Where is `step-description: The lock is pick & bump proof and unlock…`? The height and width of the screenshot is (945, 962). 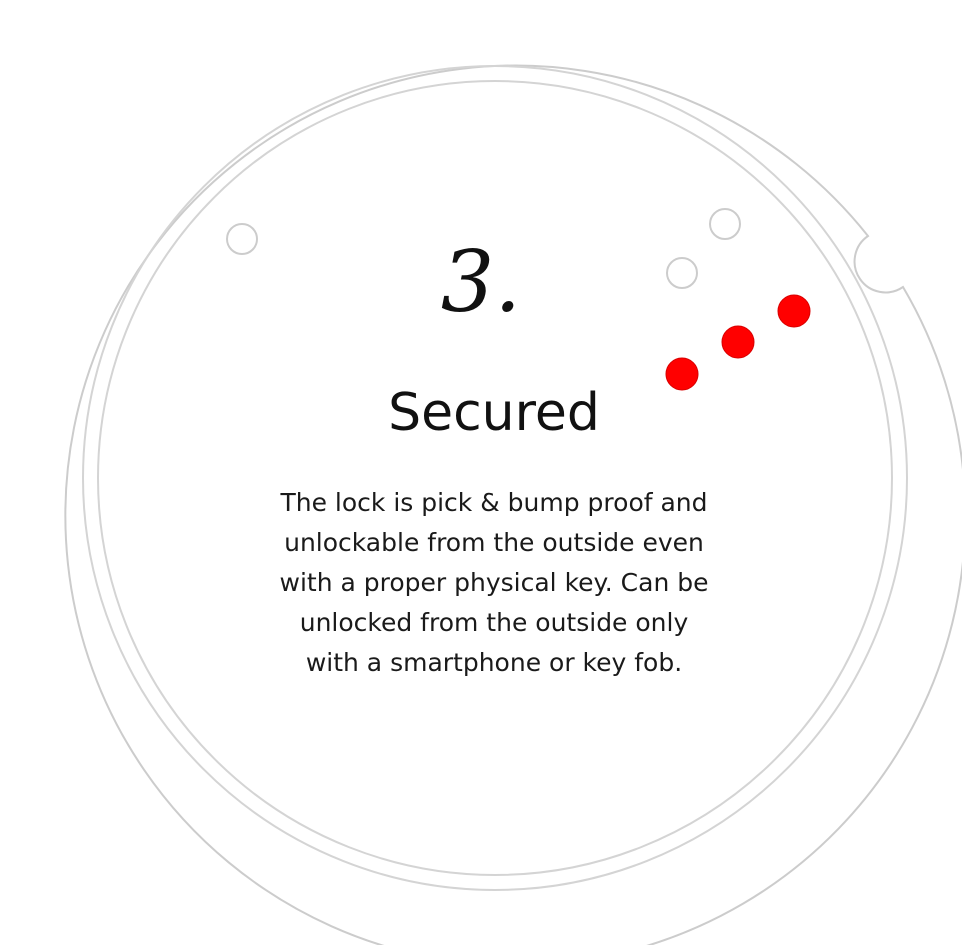
step-description: The lock is pick & bump proof and unlock… is located at coordinates (494, 582).